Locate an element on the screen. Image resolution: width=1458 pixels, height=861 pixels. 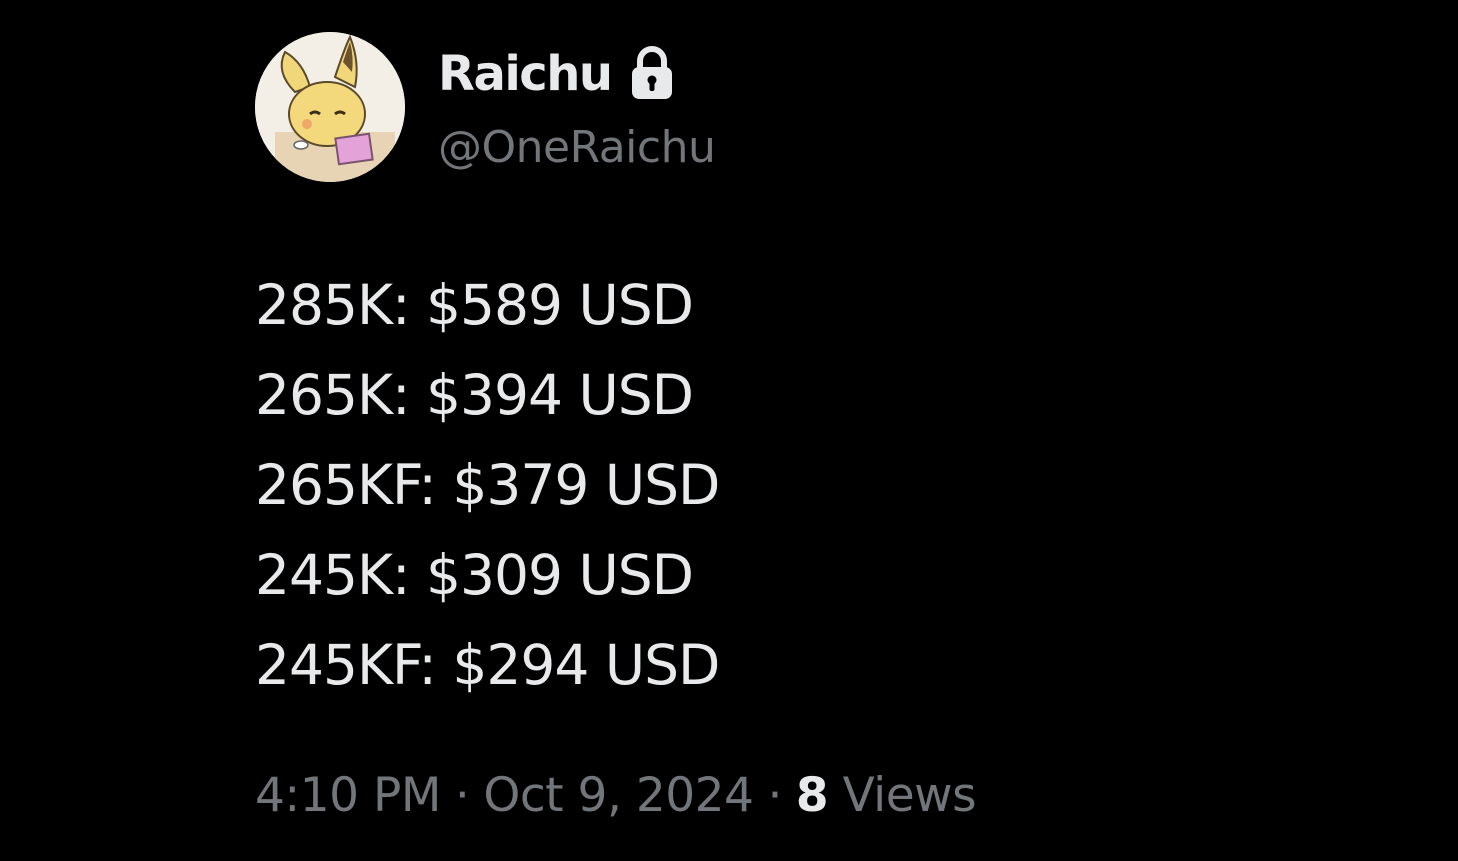
tweet-meta: 4:10 PM · Oct 9, 2024 · 8 Views is located at coordinates (805, 796).